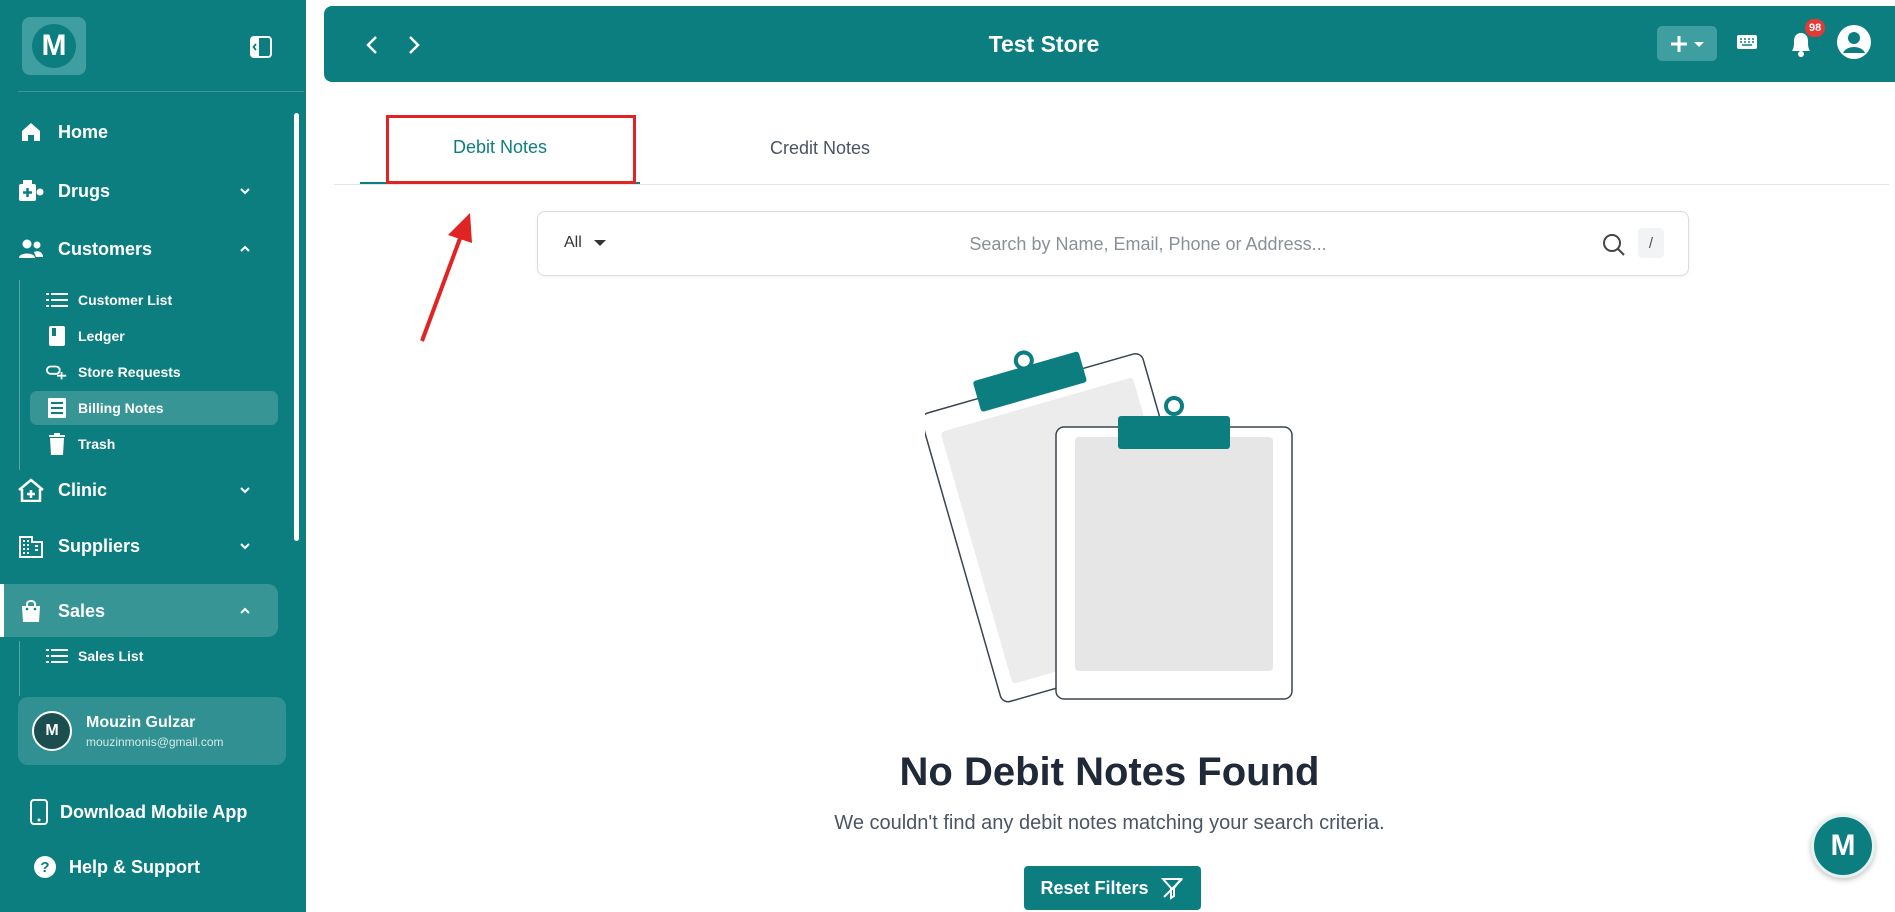 The height and width of the screenshot is (912, 1895). Describe the element at coordinates (148, 191) in the screenshot. I see `sidebar-item-drugs: Drugs` at that location.